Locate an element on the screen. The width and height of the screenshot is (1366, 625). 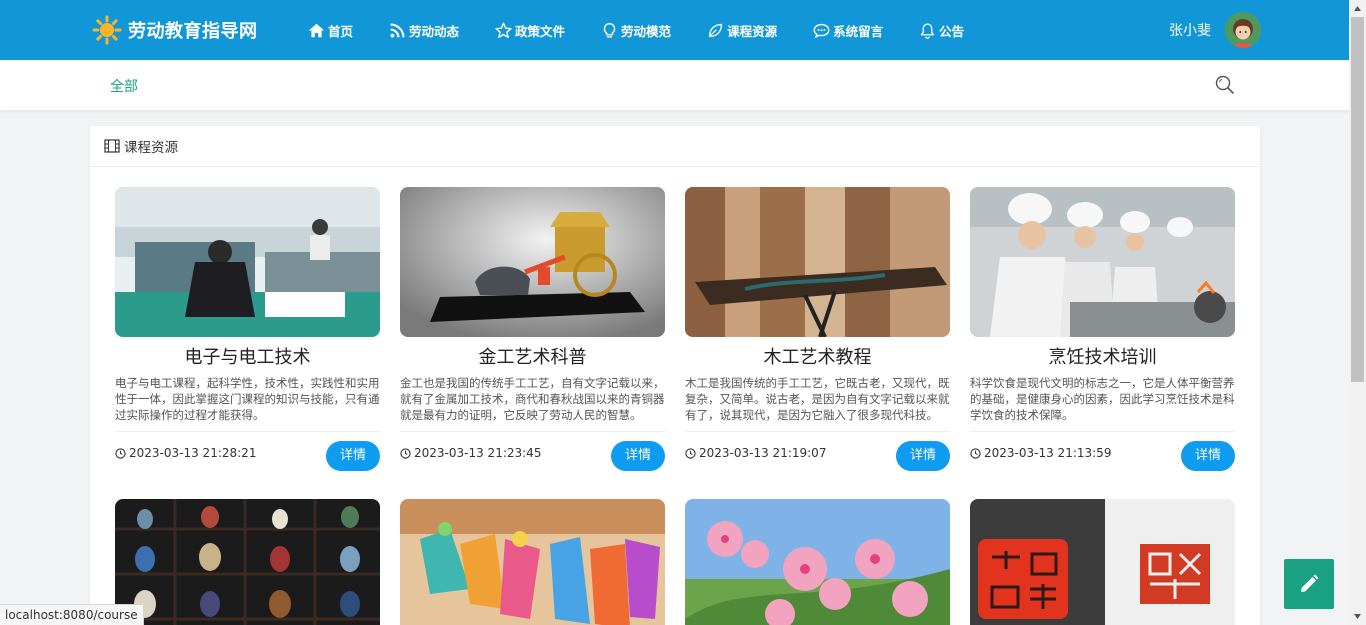
card-meta: 2023-03-13 21:23:45 详情 is located at coordinates (532, 453).